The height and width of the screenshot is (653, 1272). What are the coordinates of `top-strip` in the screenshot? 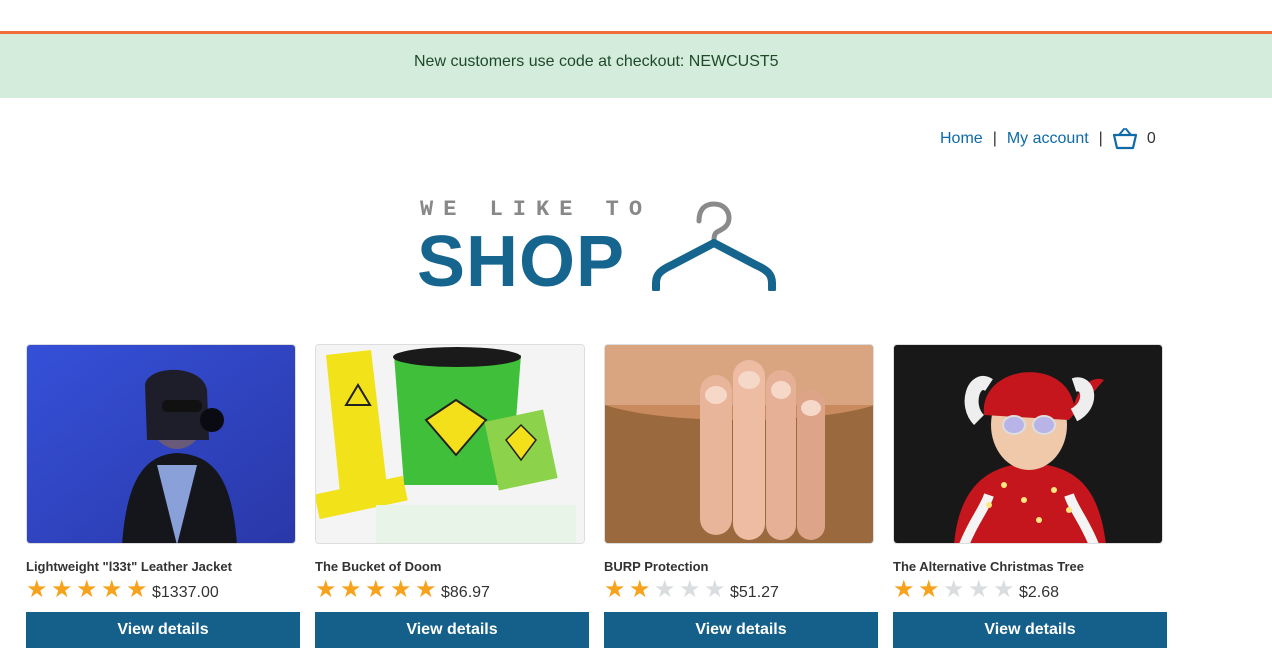 It's located at (636, 15).